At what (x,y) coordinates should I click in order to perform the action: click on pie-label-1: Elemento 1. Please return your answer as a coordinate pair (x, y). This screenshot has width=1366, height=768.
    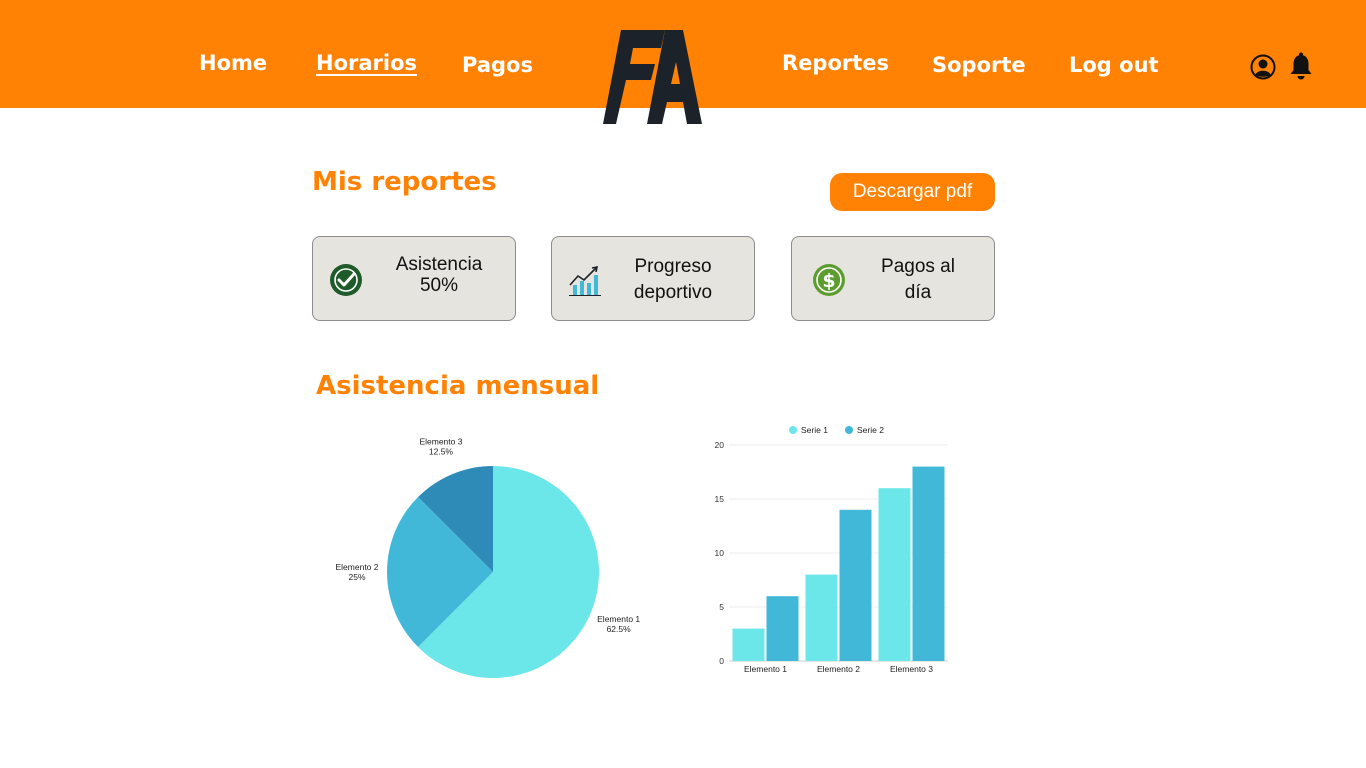
    Looking at the image, I should click on (618, 619).